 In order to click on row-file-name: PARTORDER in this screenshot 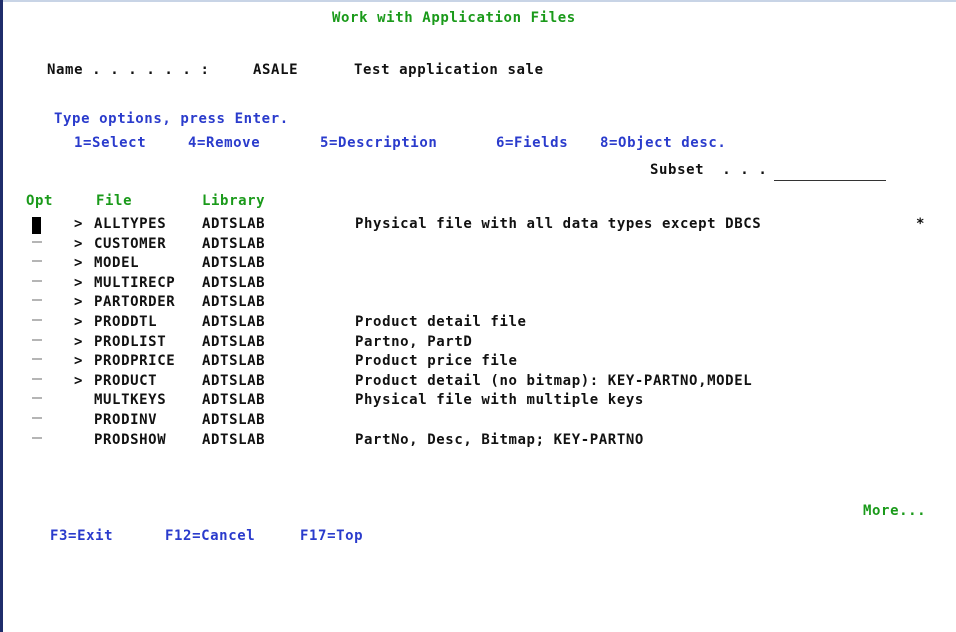, I will do `click(135, 302)`.